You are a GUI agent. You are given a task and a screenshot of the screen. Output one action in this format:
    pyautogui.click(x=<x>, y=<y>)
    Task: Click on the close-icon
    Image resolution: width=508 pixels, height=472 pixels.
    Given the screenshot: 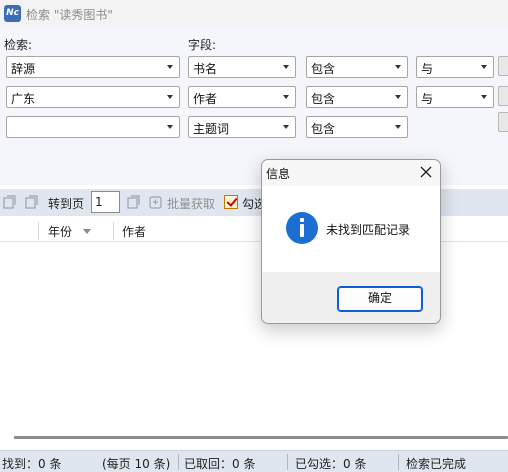 What is the action you would take?
    pyautogui.click(x=426, y=172)
    